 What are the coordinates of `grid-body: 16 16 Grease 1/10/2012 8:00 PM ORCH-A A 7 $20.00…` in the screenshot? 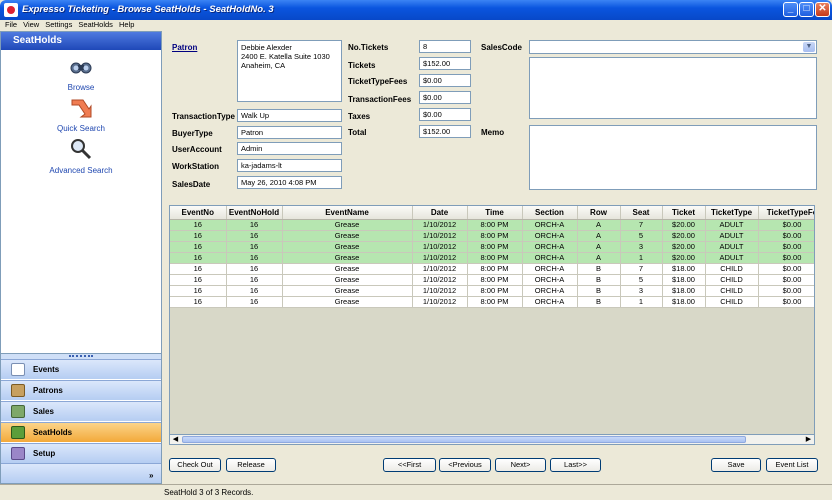 It's located at (492, 263).